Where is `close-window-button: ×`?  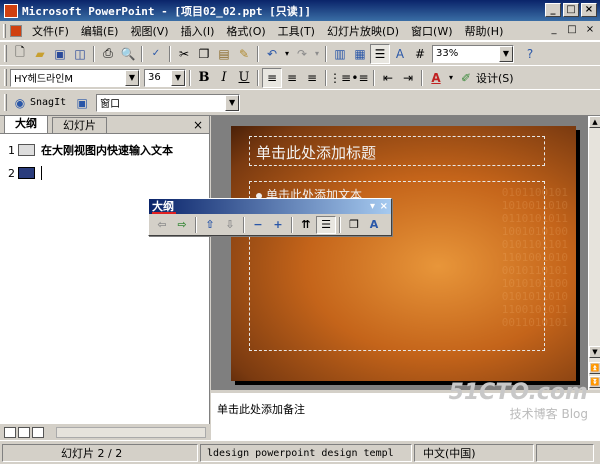 close-window-button: × is located at coordinates (589, 10).